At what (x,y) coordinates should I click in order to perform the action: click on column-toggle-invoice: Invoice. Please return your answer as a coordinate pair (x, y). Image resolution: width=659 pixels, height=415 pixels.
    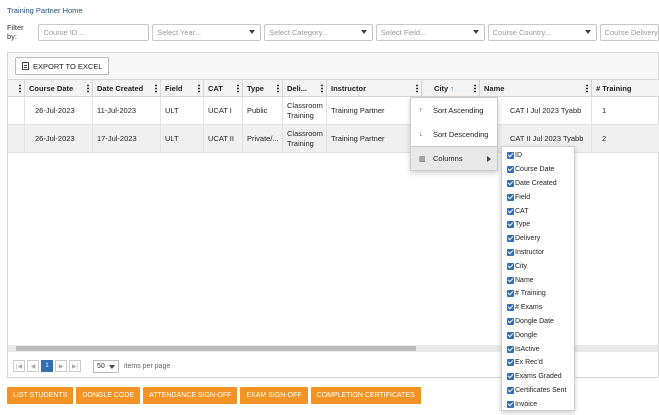
    Looking at the image, I should click on (538, 404).